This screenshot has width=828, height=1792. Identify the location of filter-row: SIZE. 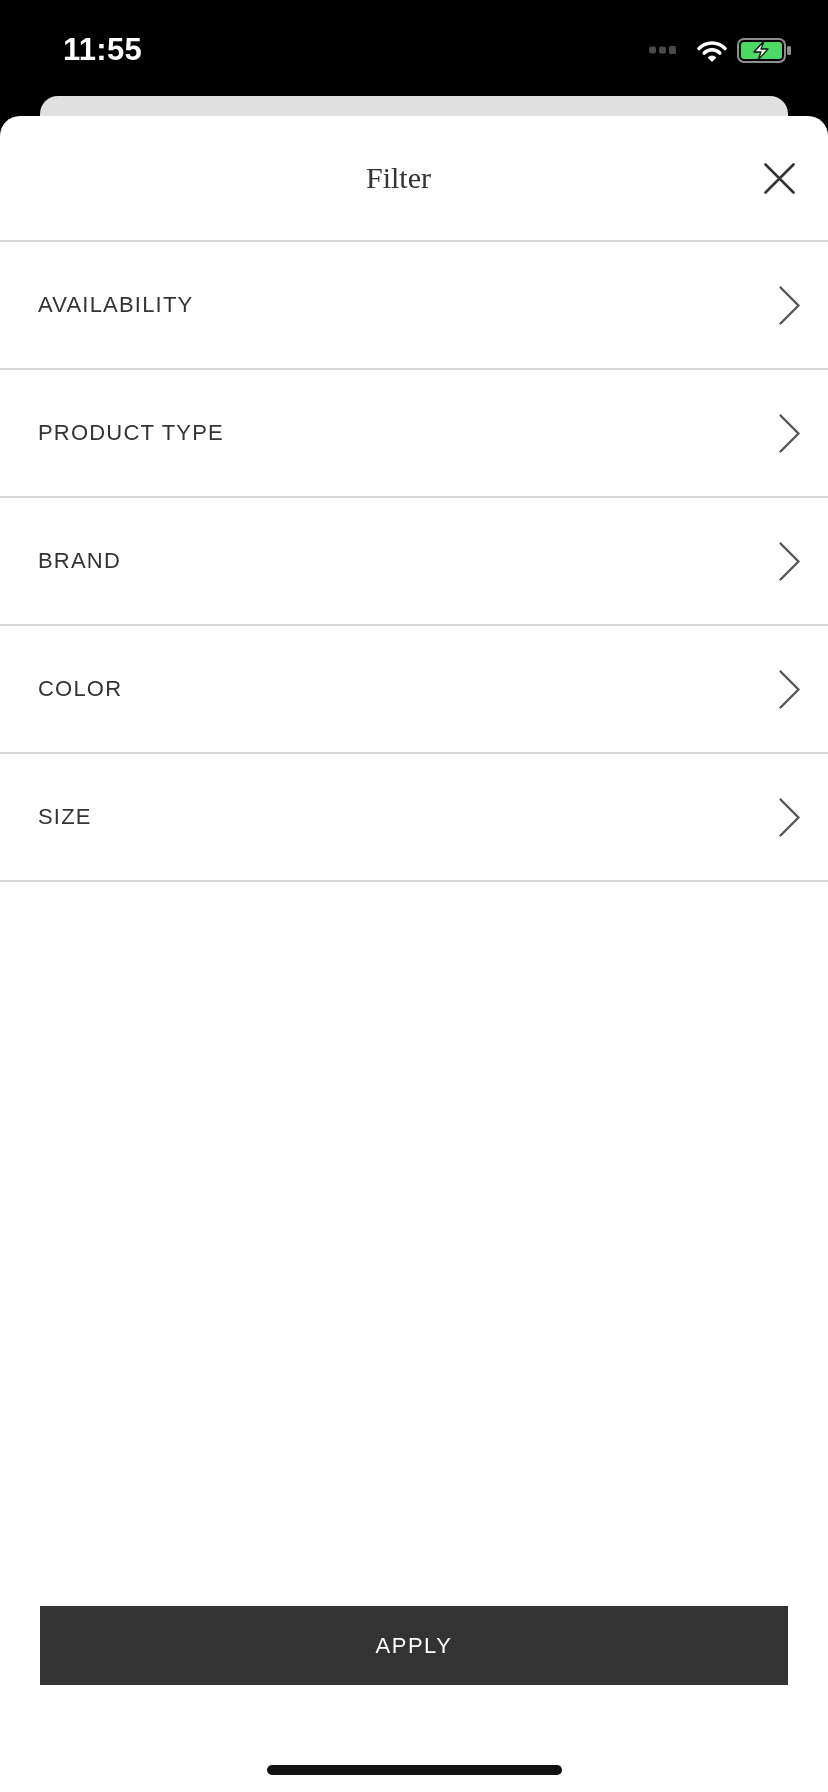
(414, 818).